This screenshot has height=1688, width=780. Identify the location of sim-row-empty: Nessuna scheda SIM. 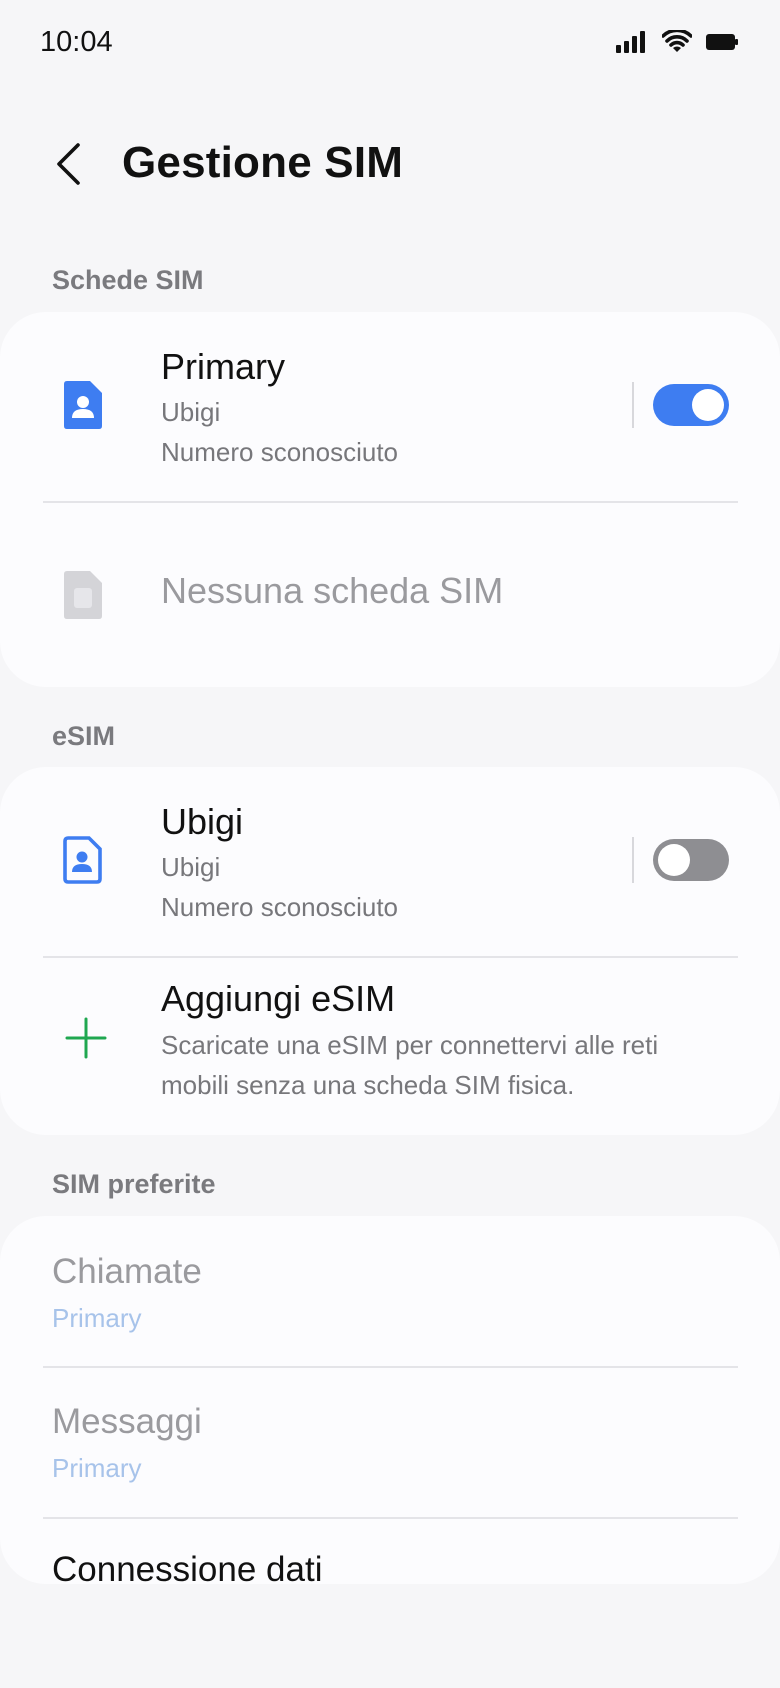
(390, 595).